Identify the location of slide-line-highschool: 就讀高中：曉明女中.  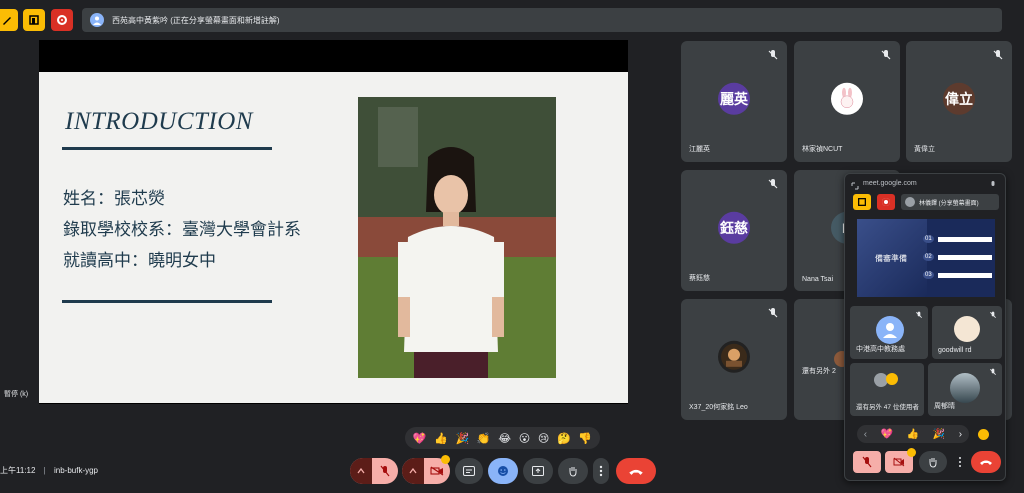
(139, 260).